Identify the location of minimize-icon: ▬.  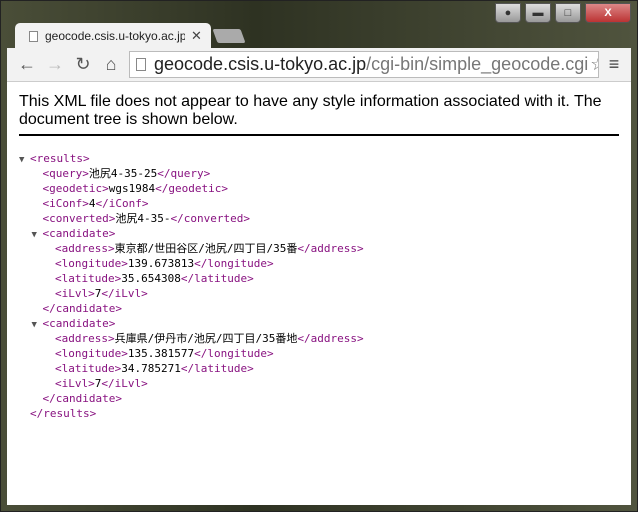
(538, 13).